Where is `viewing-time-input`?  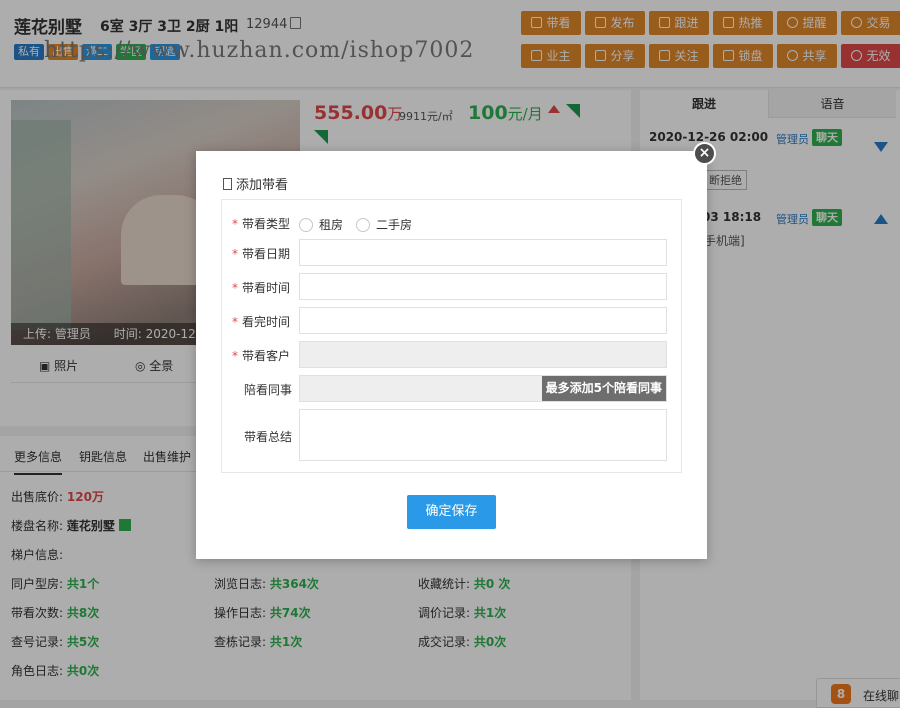 viewing-time-input is located at coordinates (483, 286).